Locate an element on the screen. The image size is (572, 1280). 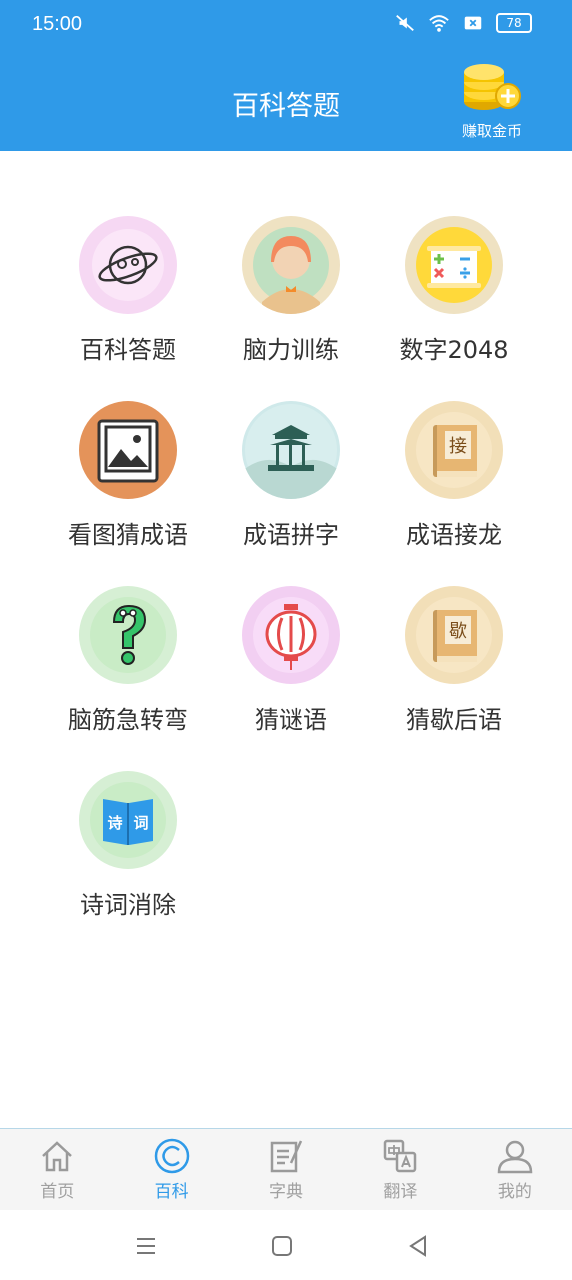
tile-label: 成语拼字 is located at coordinates (291, 535).